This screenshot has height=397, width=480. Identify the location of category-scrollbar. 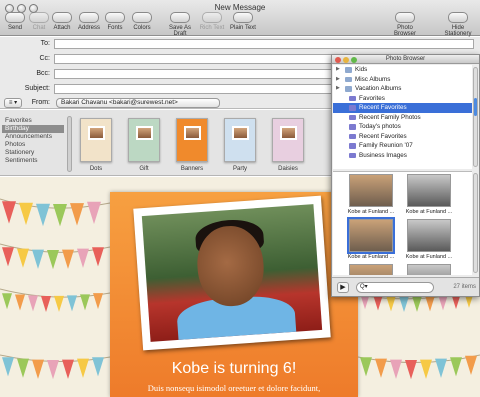
(69, 144).